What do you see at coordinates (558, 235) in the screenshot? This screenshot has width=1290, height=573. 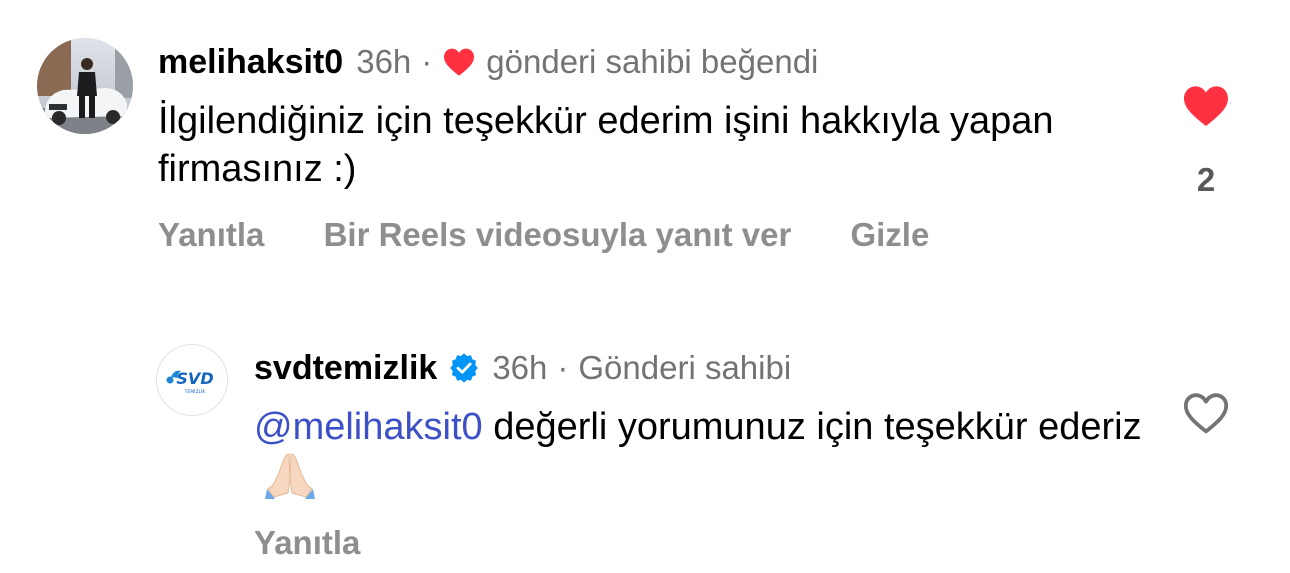 I see `reply-with-reel-button: Bir Reels videosuyla yanıt ver` at bounding box center [558, 235].